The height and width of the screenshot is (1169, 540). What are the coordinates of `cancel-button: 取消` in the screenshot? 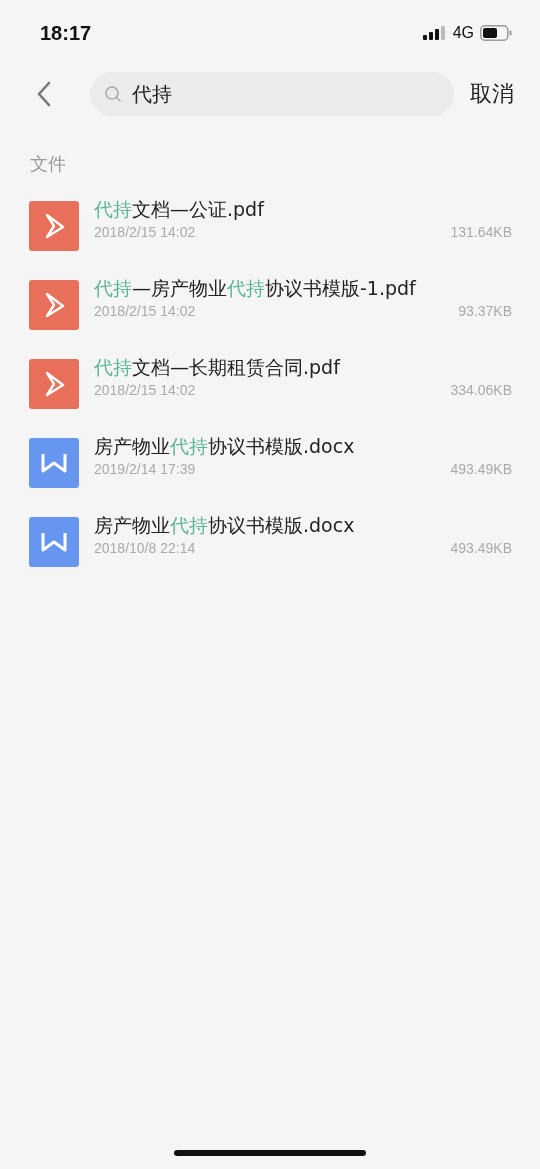 It's located at (492, 94).